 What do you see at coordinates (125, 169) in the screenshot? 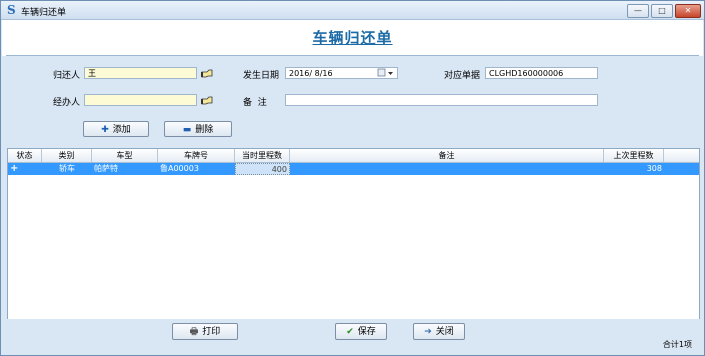
I see `row-model: 帕萨特` at bounding box center [125, 169].